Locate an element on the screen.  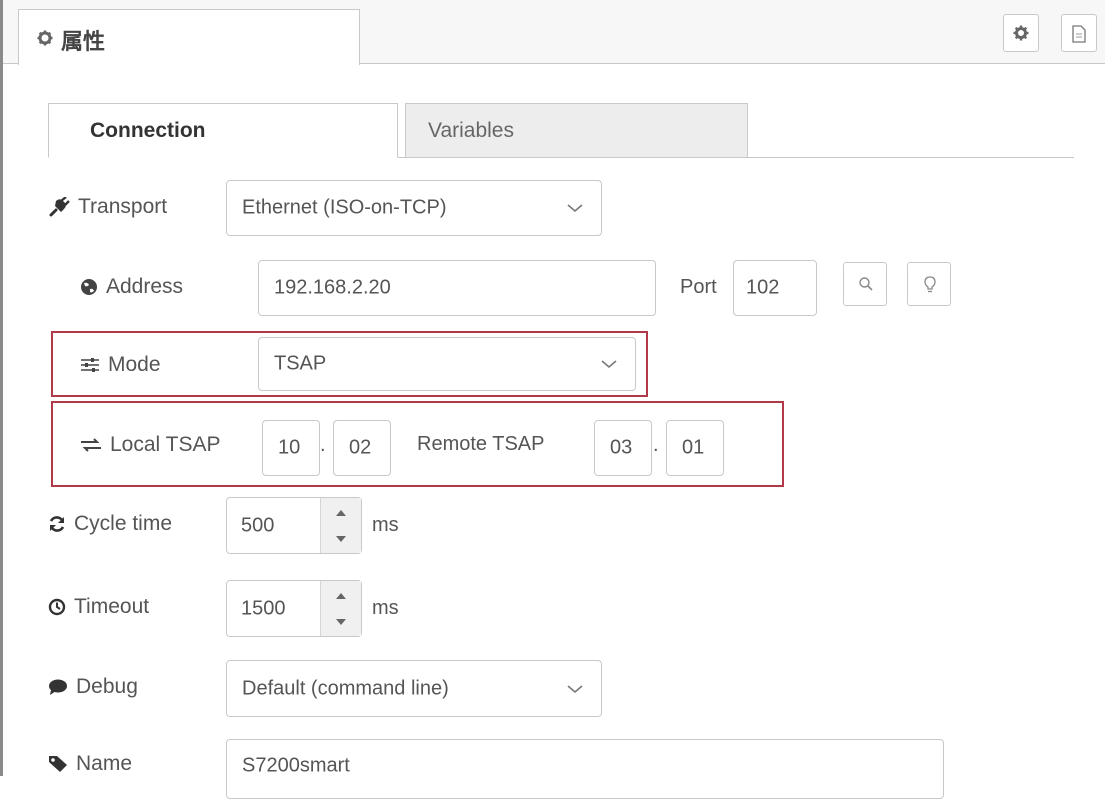
comment-icon is located at coordinates (58, 687).